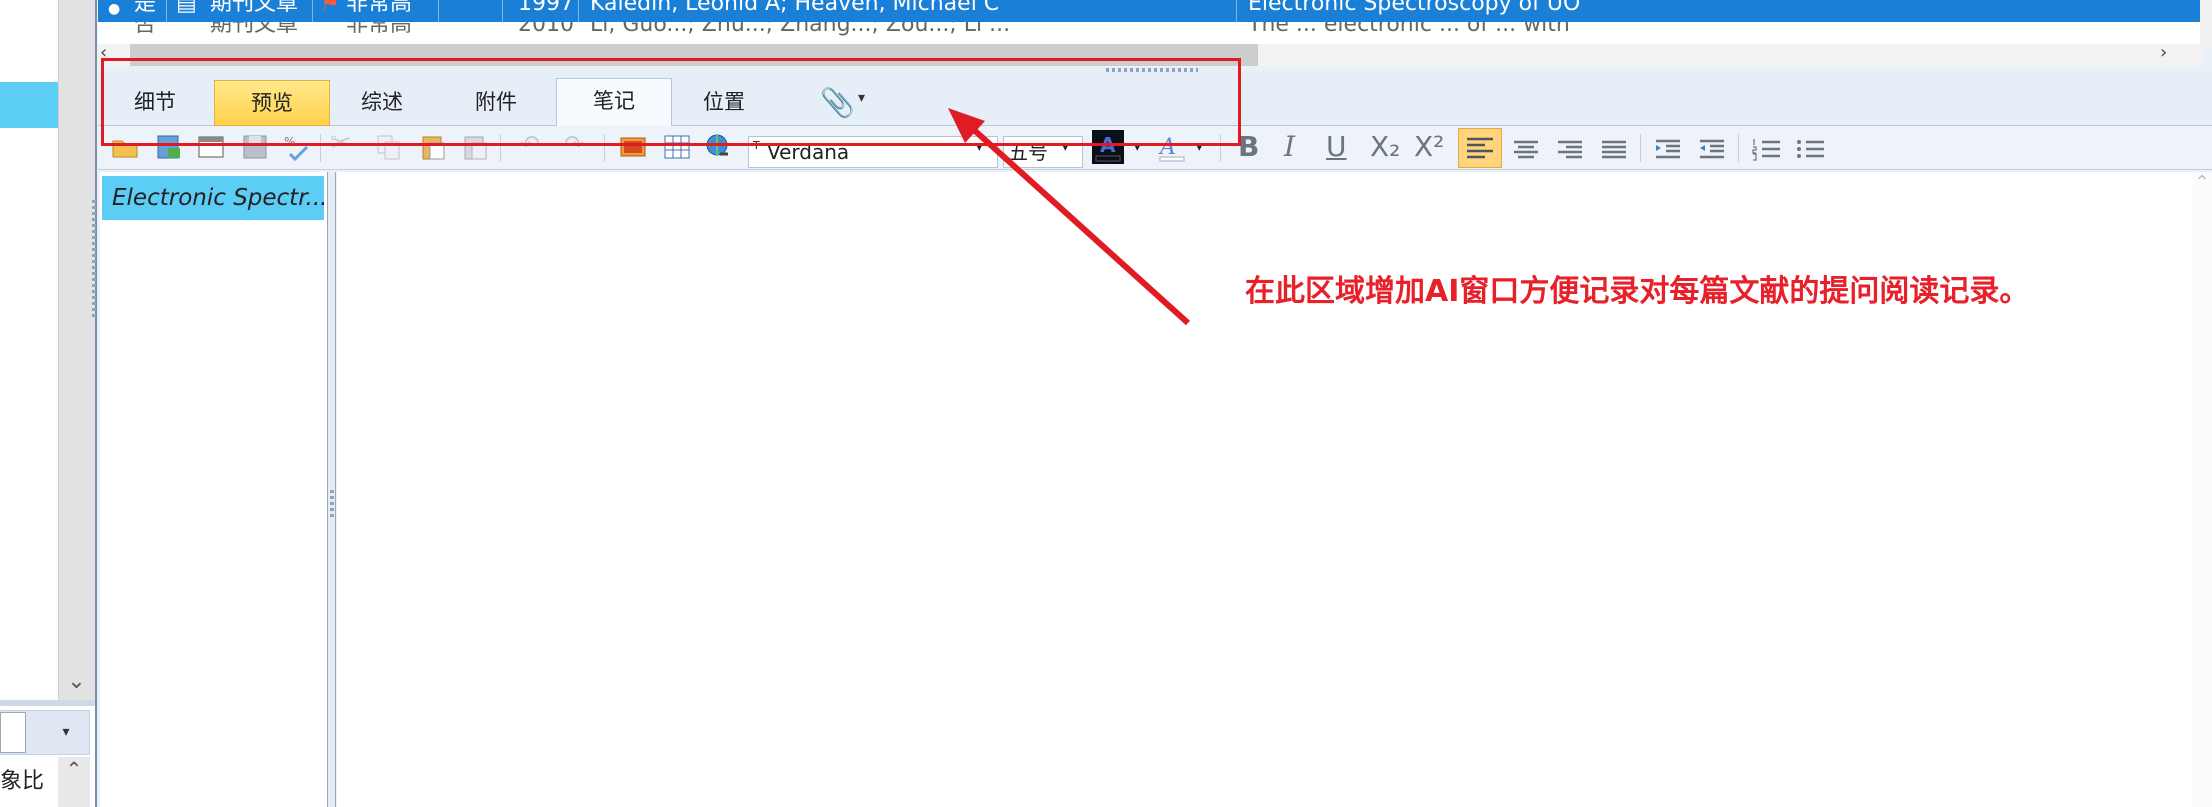 The height and width of the screenshot is (807, 2212). I want to click on annotation-text: 在此区域增加AI窗口方便记录对每篇文献的提问阅读记录。, so click(1637, 291).